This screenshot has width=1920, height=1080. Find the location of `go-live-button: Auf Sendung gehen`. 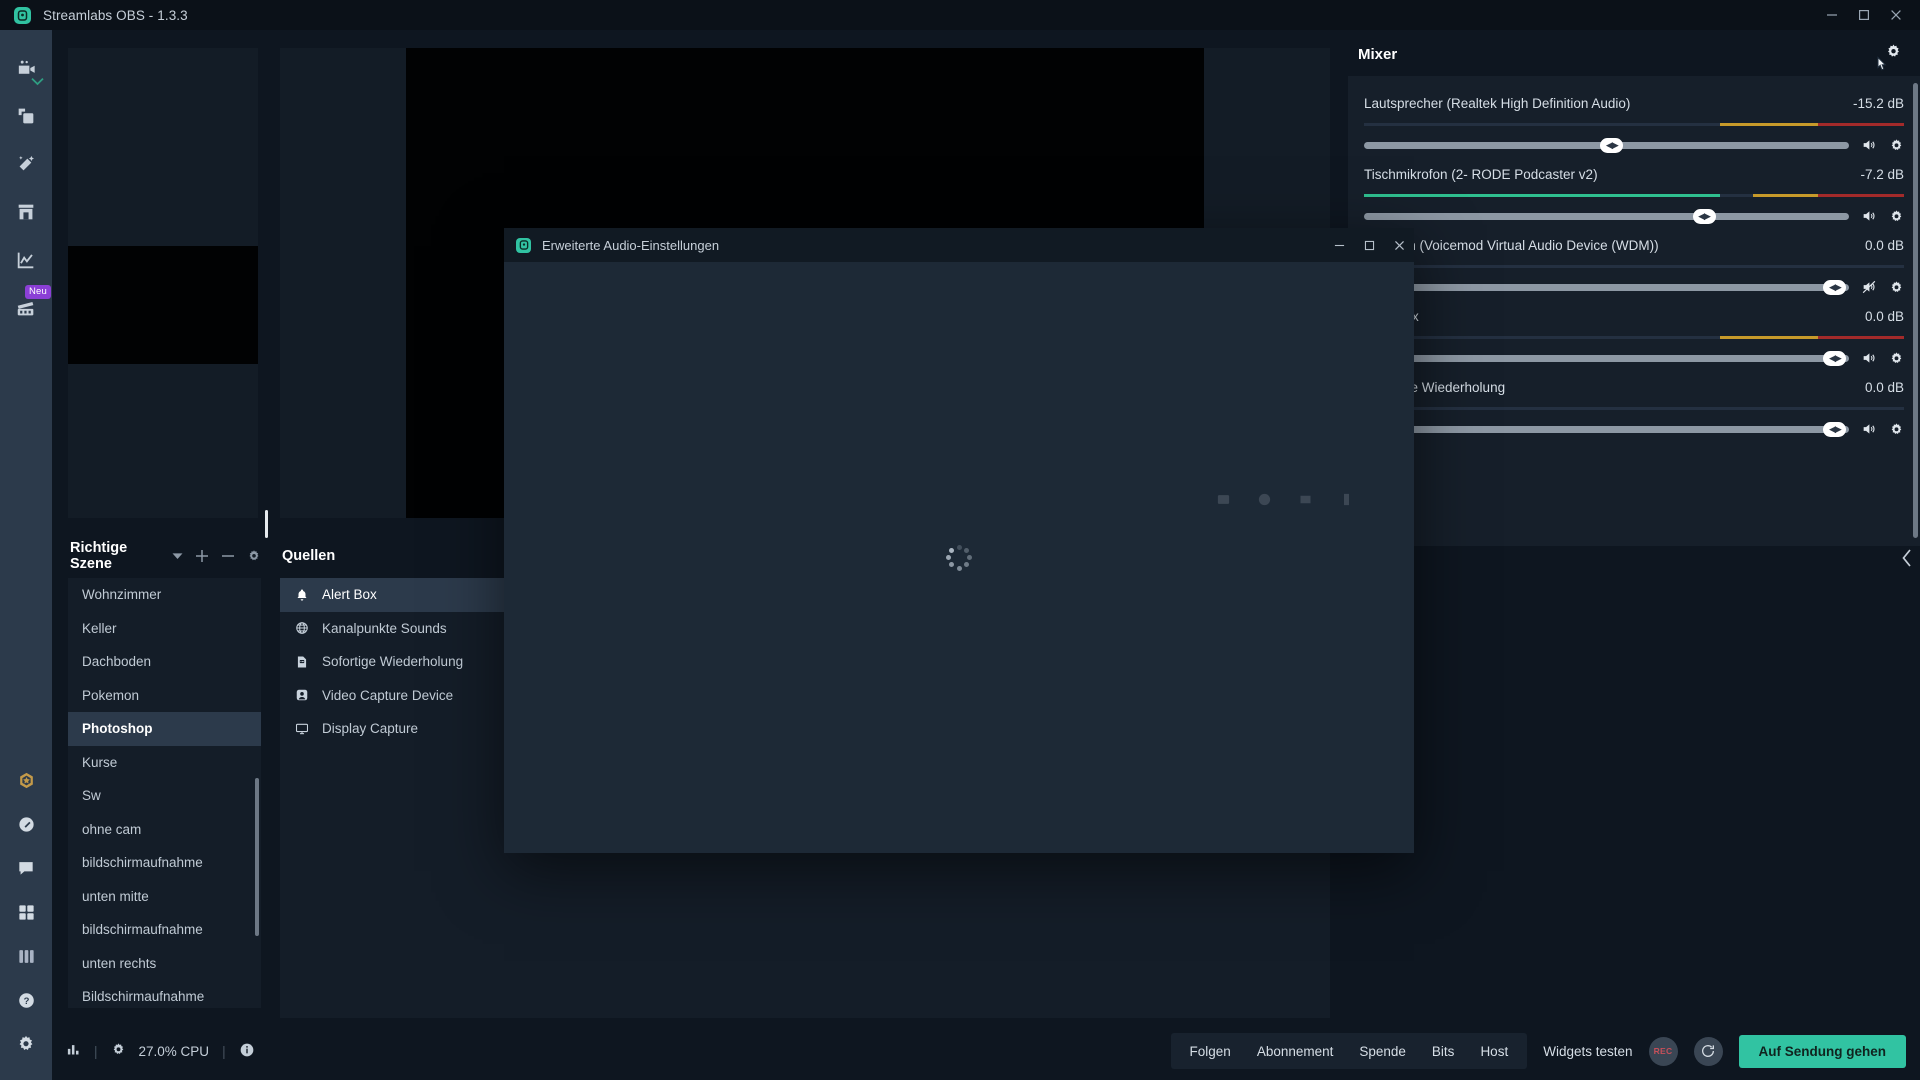

go-live-button: Auf Sendung gehen is located at coordinates (1822, 1051).